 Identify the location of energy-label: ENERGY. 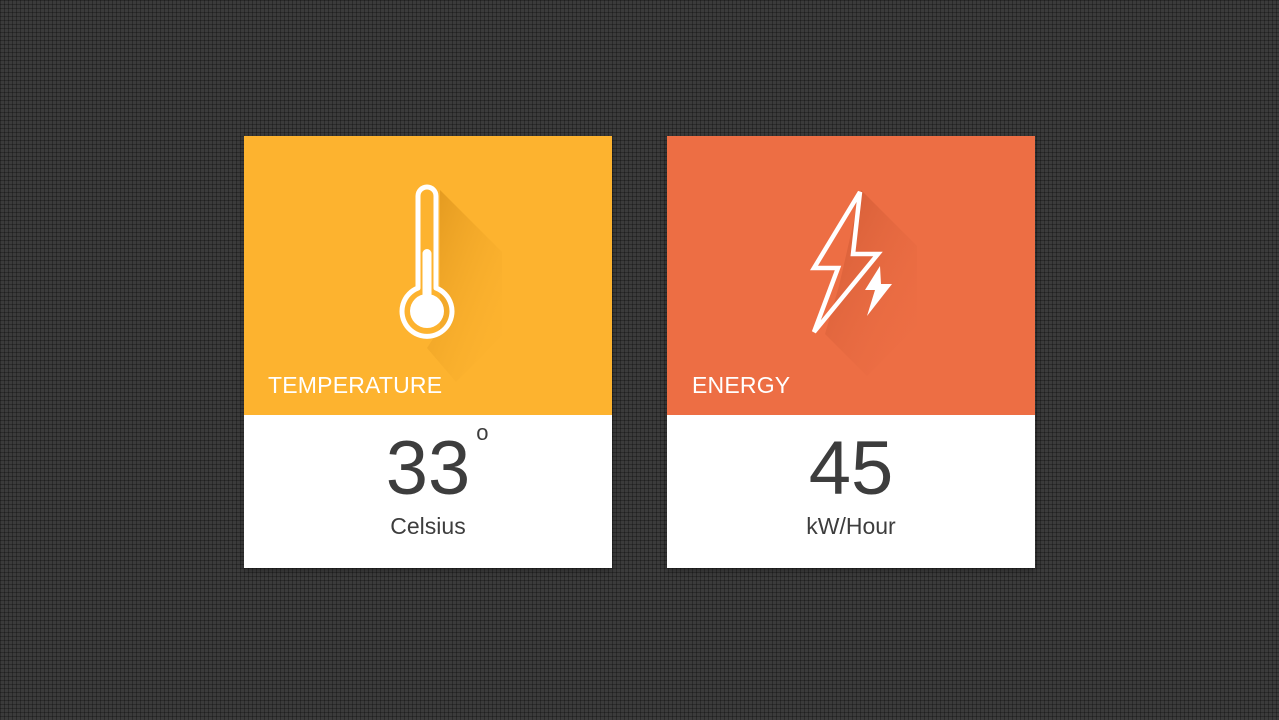
(741, 385).